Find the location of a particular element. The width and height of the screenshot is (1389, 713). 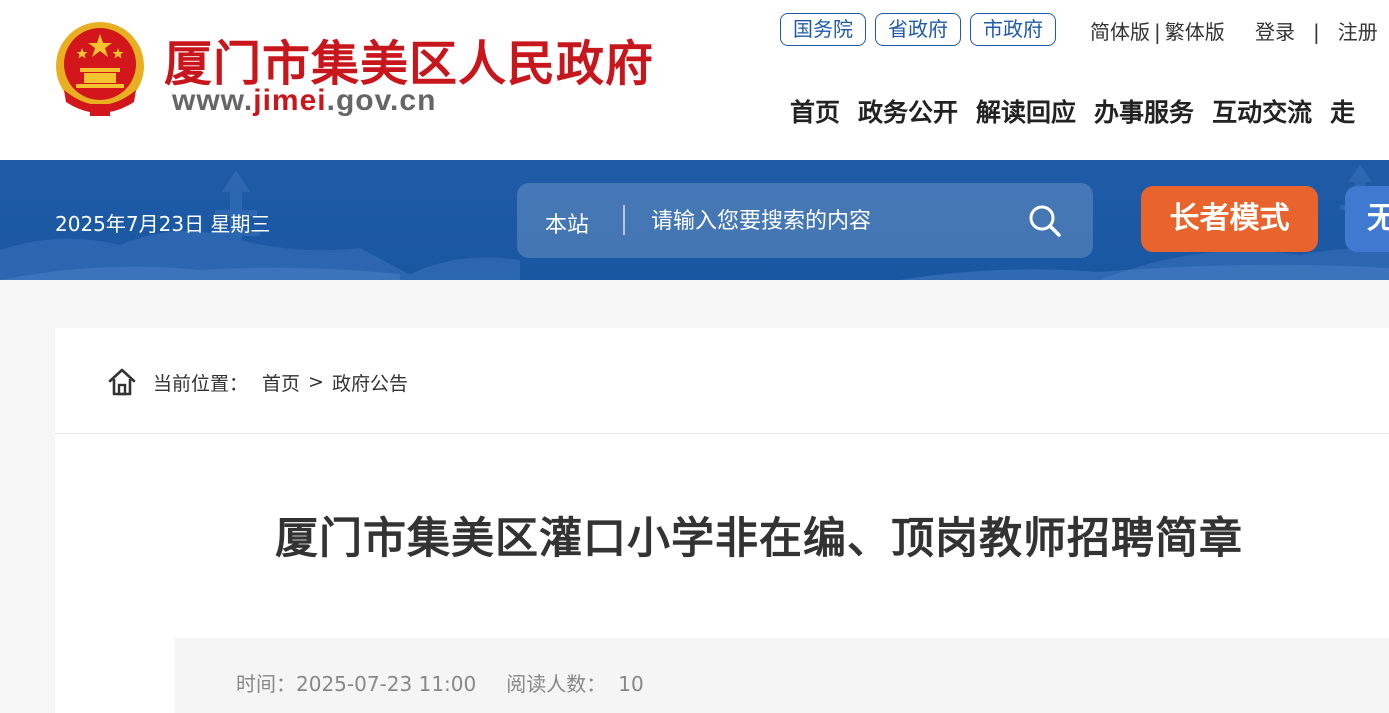

national-emblem-icon is located at coordinates (100, 69).